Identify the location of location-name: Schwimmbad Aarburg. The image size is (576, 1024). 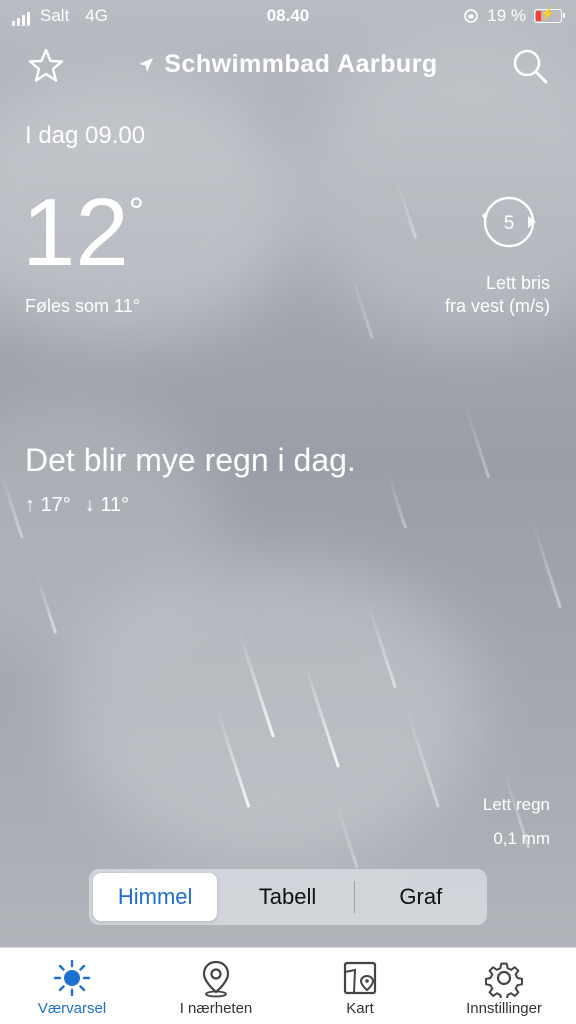
(301, 64).